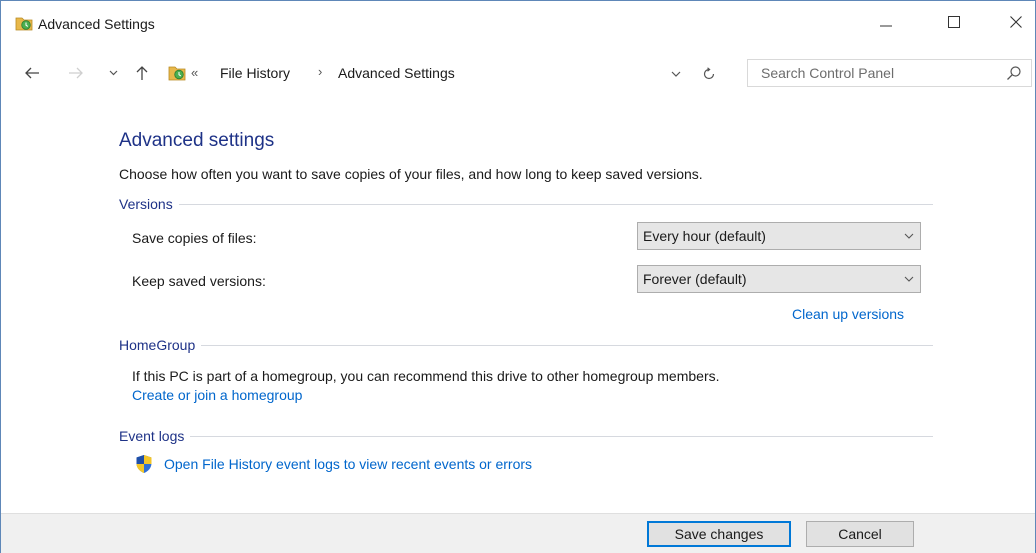  I want to click on file-history-icon, so click(24, 24).